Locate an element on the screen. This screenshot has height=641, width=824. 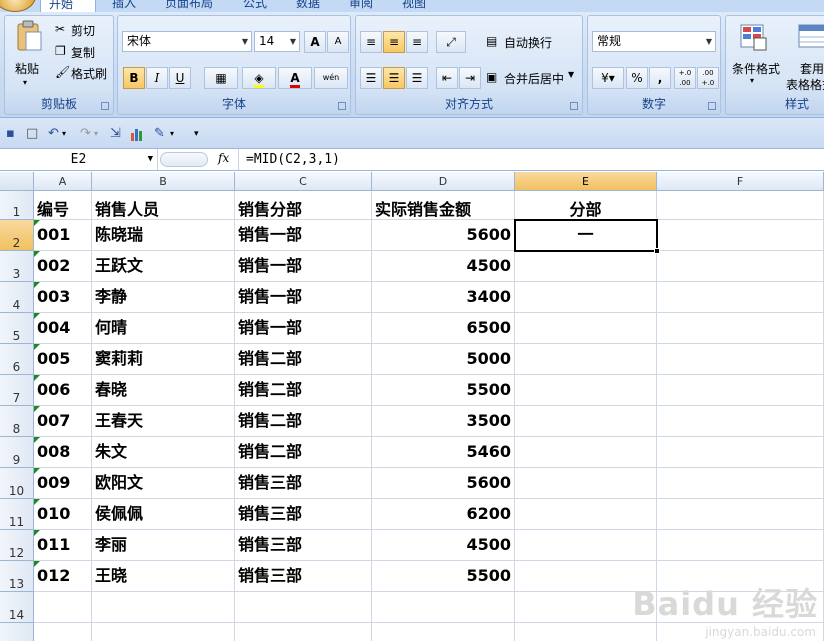
cell-a6: 005 is located at coordinates (63, 359).